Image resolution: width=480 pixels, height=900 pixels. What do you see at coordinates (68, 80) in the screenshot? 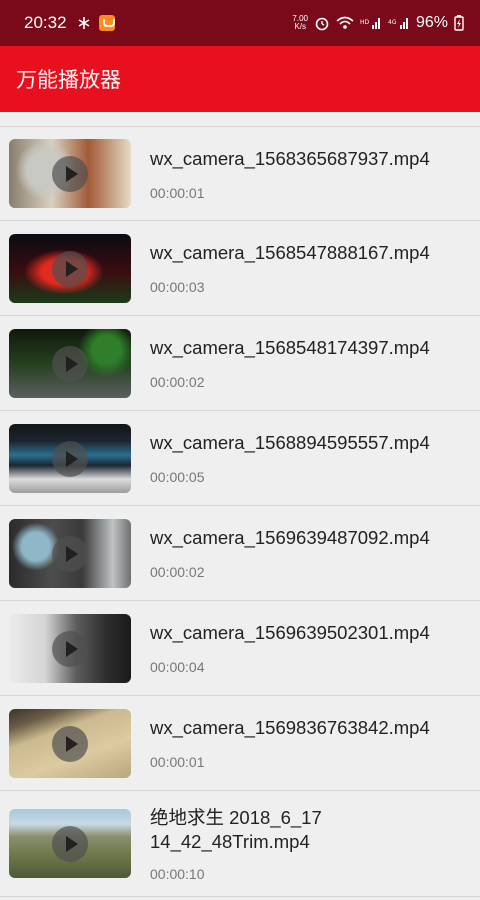
I see `app-title: 万能播放器` at bounding box center [68, 80].